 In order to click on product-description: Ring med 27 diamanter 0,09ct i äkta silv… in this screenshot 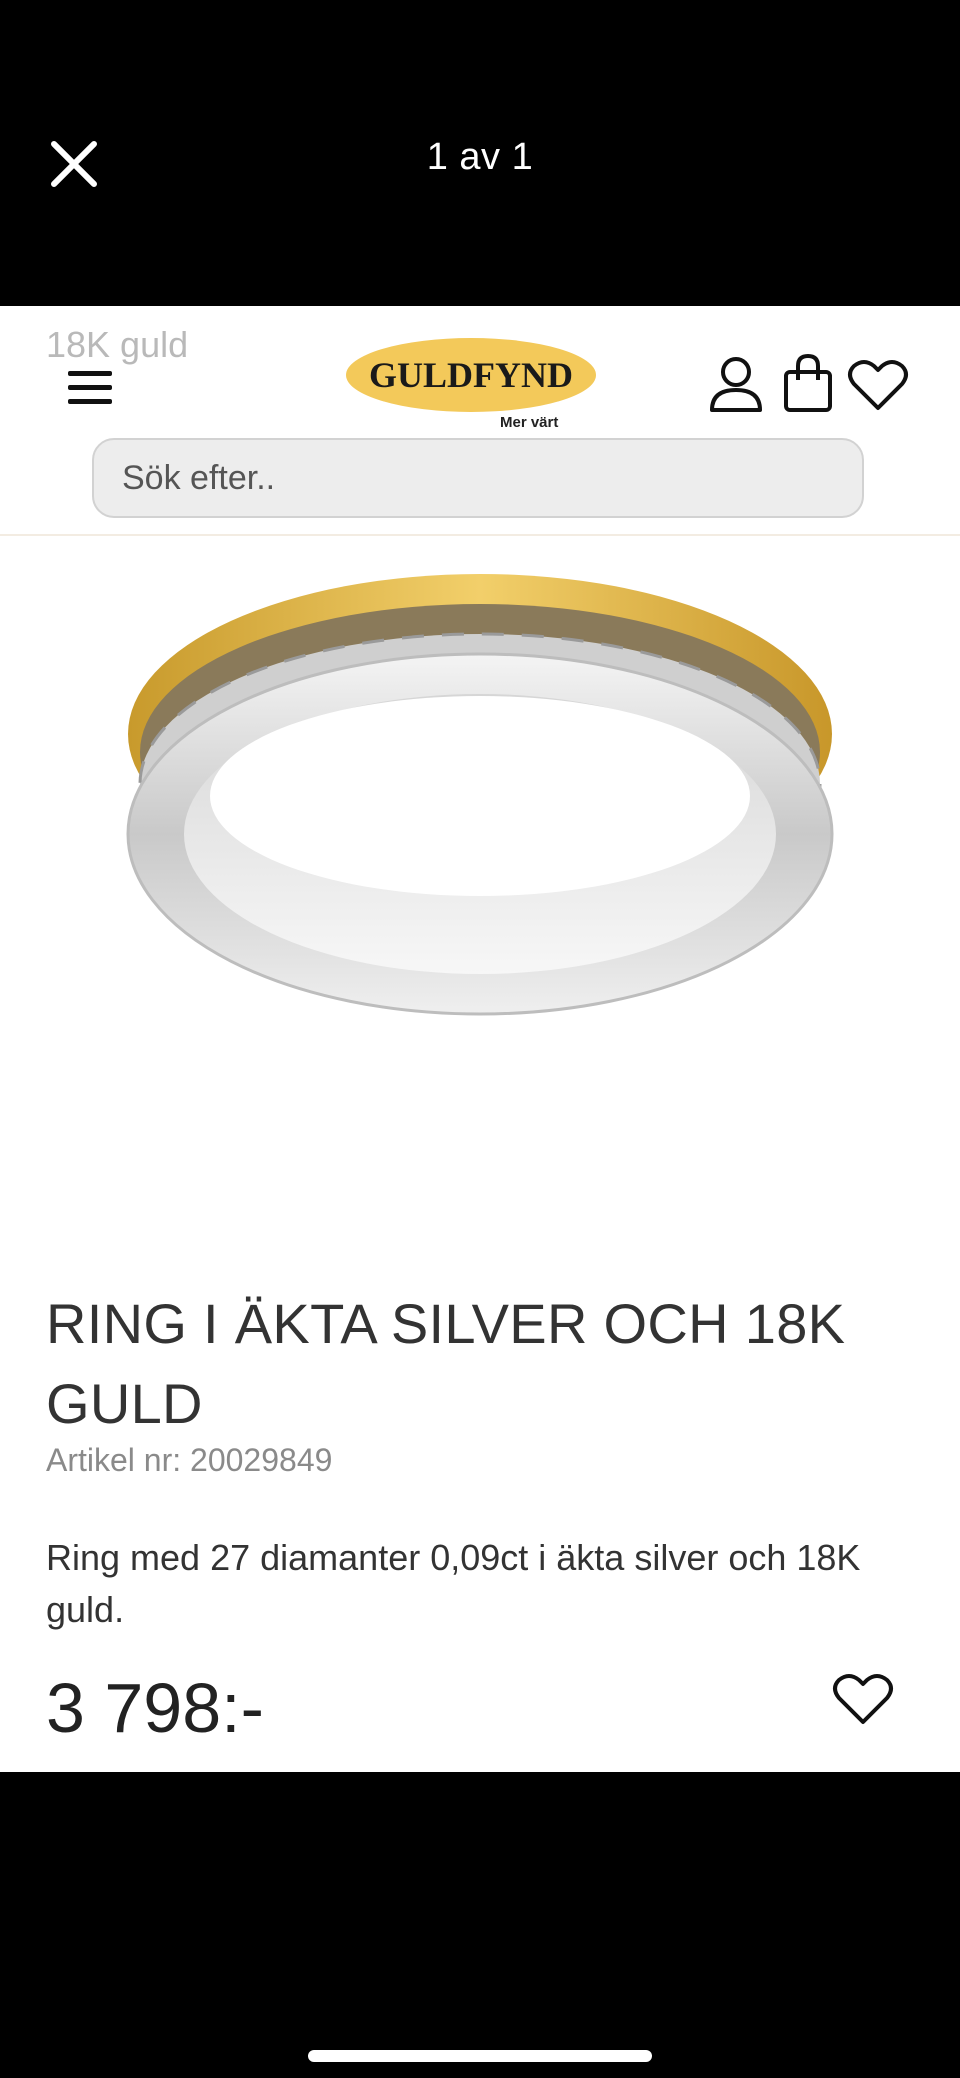, I will do `click(453, 1583)`.